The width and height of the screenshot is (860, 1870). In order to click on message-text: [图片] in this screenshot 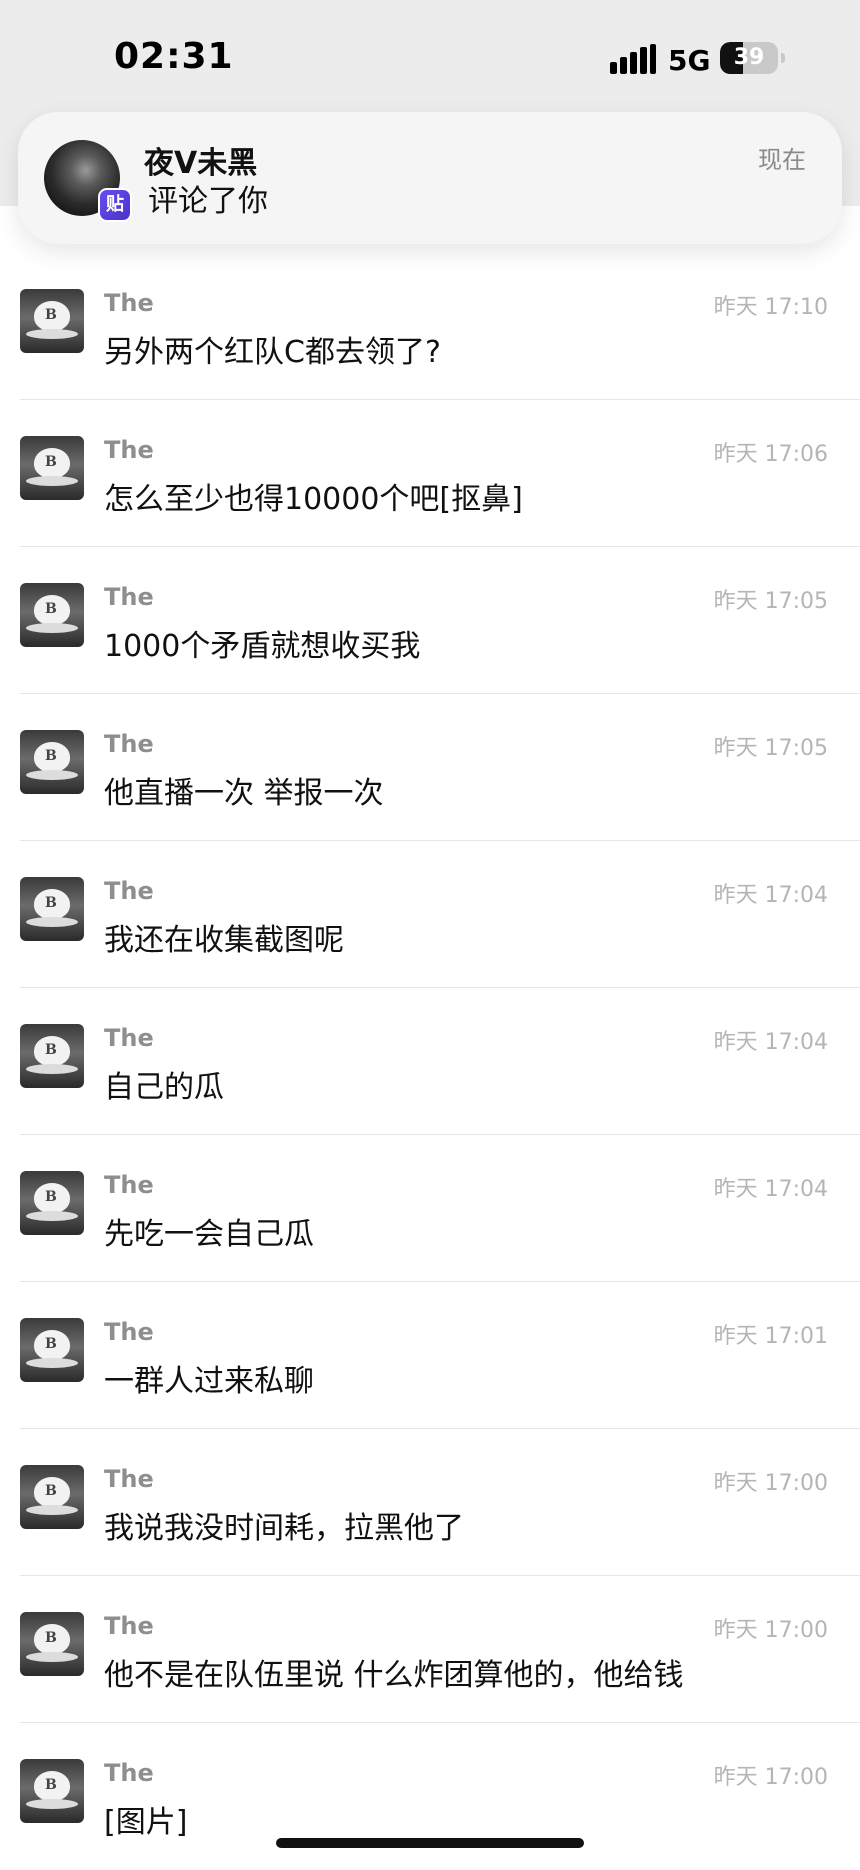, I will do `click(146, 1822)`.